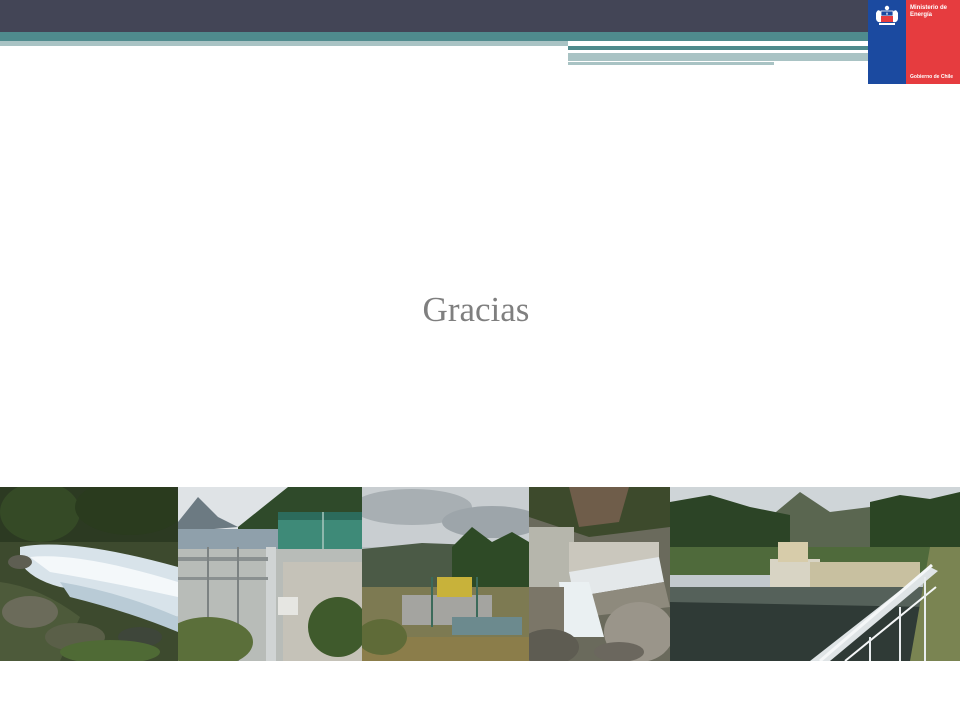 The width and height of the screenshot is (960, 720). I want to click on coat-of-arms-icon, so click(887, 15).